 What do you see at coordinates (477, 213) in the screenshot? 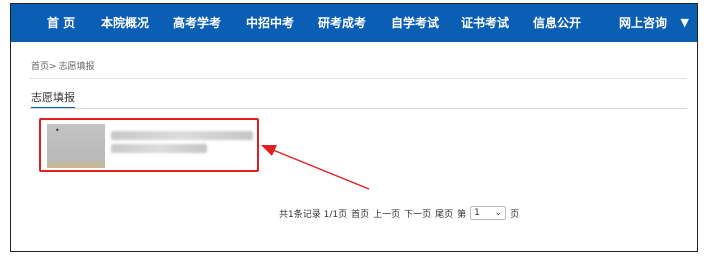
I see `page-select-value: 1` at bounding box center [477, 213].